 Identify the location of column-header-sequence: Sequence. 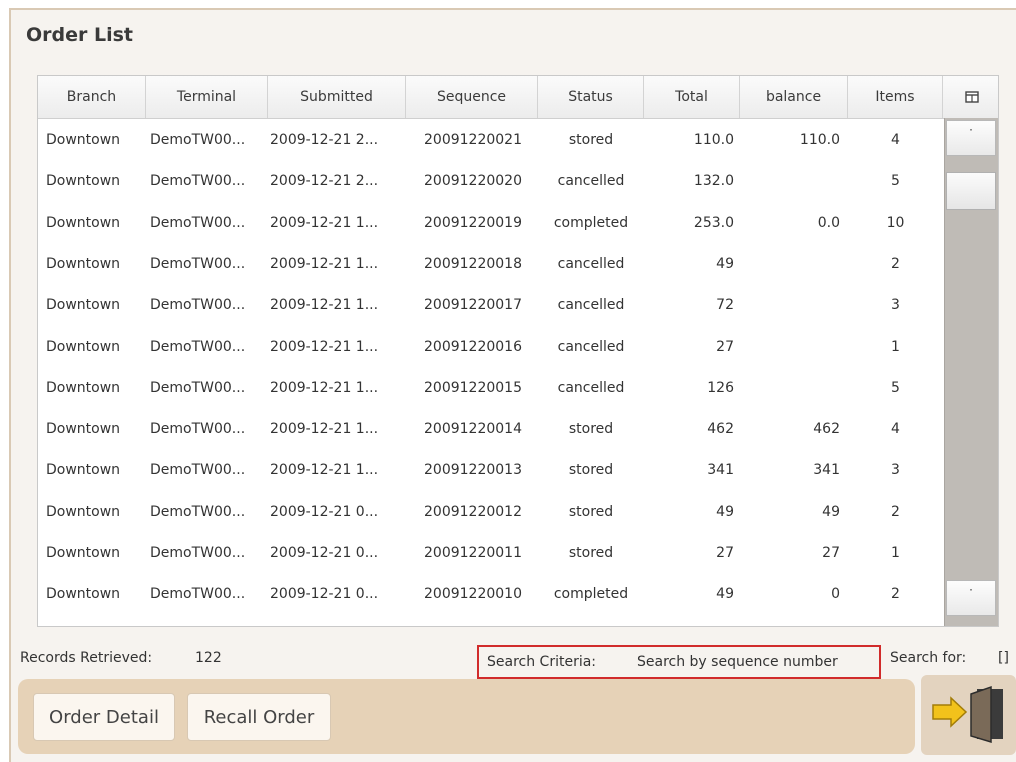
(472, 97).